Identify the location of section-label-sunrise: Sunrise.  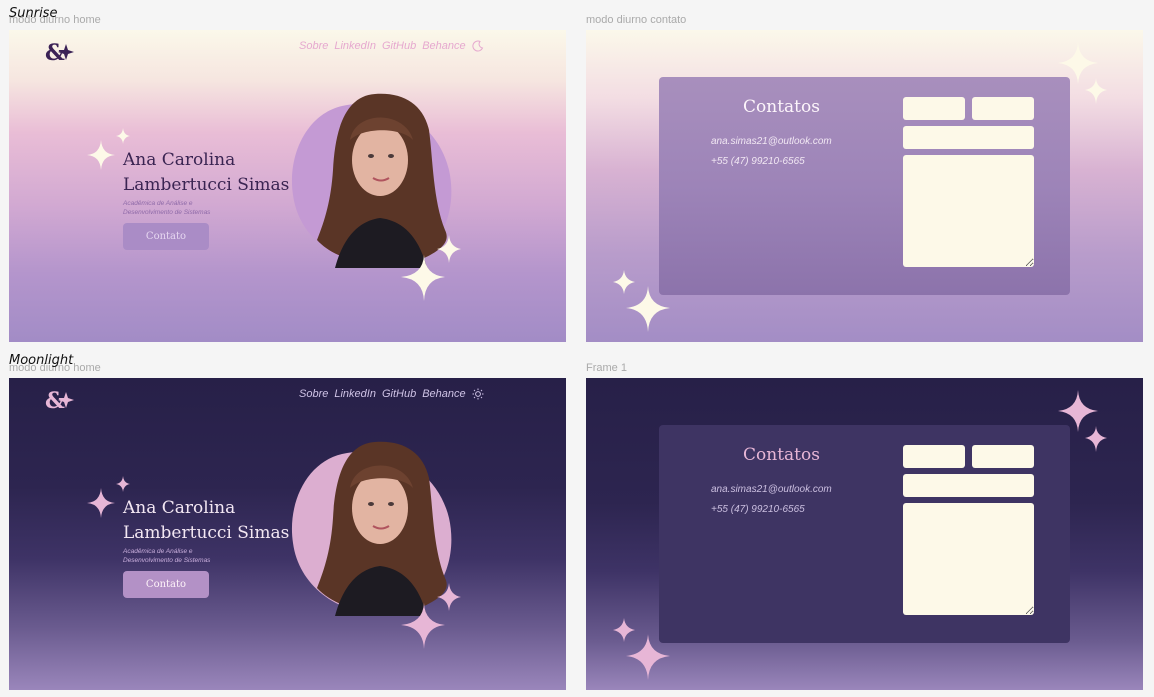
(33, 13).